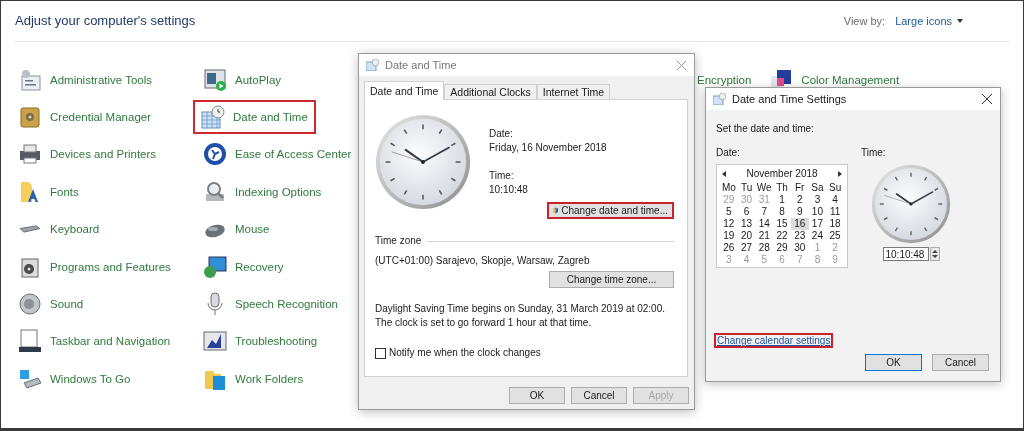  I want to click on settings-link: Sound, so click(53, 304).